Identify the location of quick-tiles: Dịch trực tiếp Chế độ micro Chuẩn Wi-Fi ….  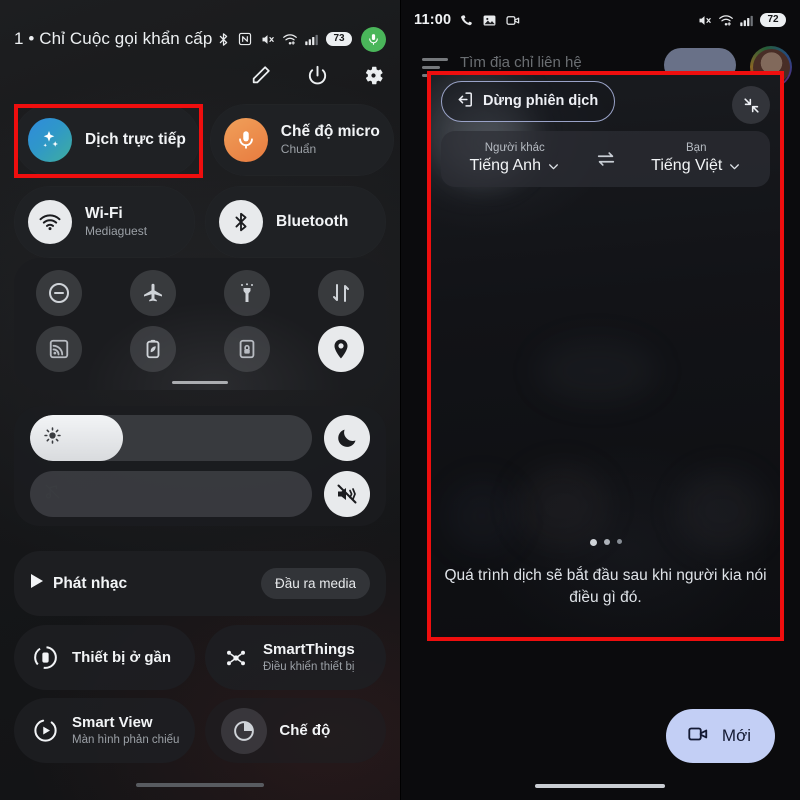
(204, 186).